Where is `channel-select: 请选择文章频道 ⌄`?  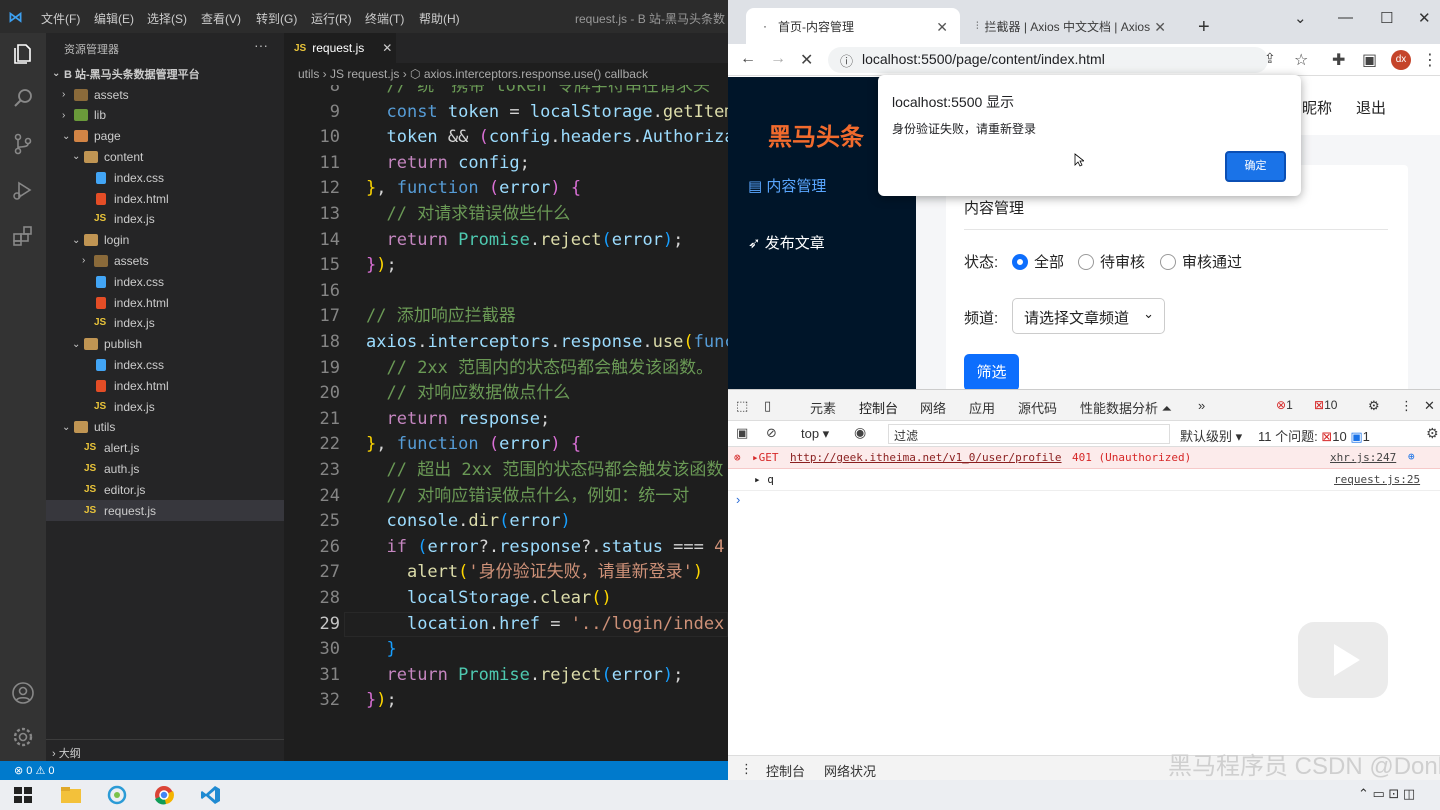
channel-select: 请选择文章频道 ⌄ is located at coordinates (1088, 316).